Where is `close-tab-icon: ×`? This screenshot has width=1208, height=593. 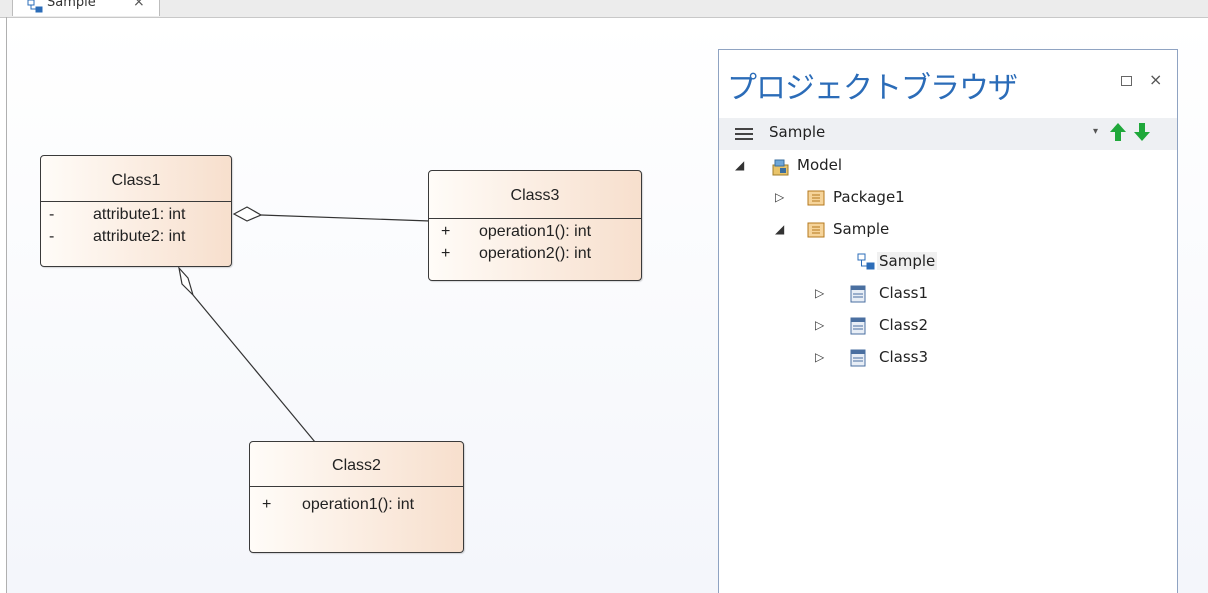 close-tab-icon: × is located at coordinates (139, 5).